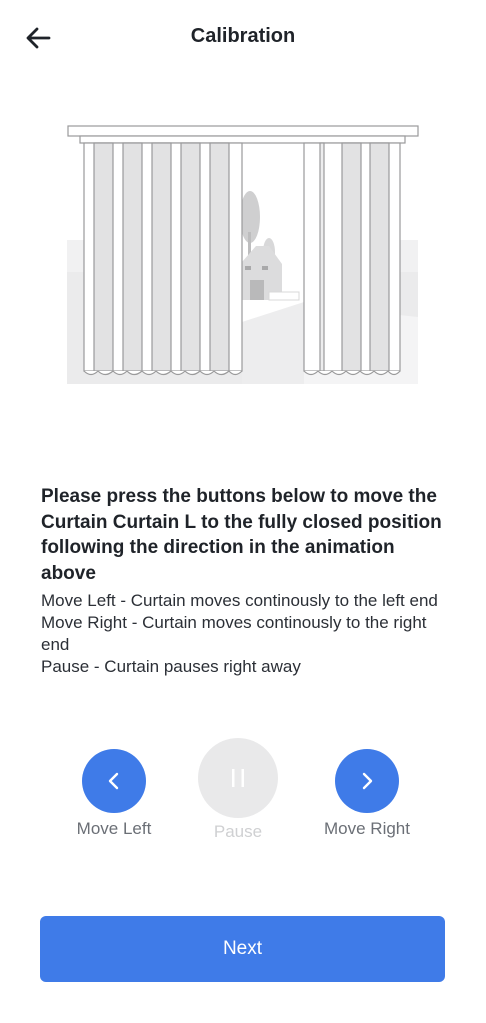  I want to click on chevron-right-icon, so click(367, 781).